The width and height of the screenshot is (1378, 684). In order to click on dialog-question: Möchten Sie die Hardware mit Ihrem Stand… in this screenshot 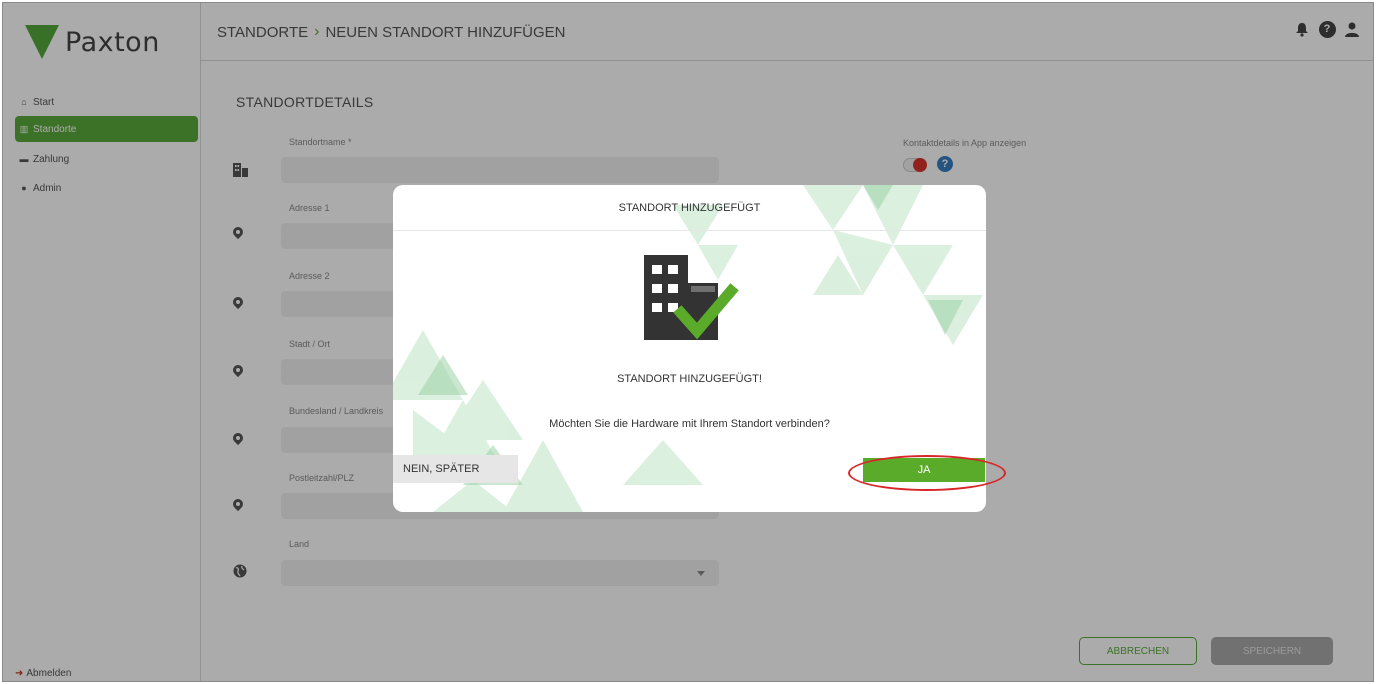, I will do `click(689, 424)`.